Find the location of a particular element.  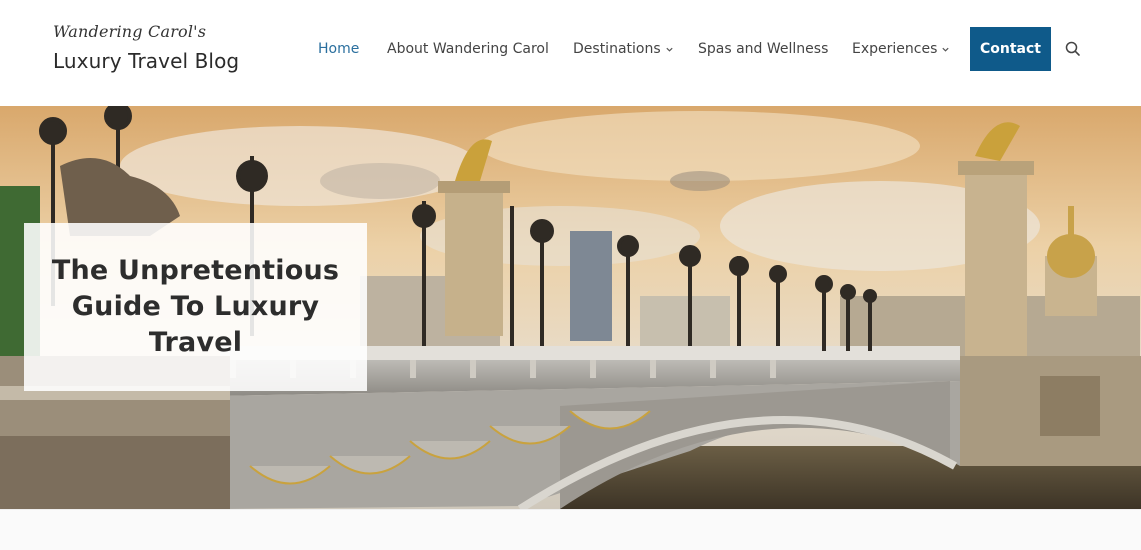

logo-title: Luxury Travel Blog is located at coordinates (146, 61).